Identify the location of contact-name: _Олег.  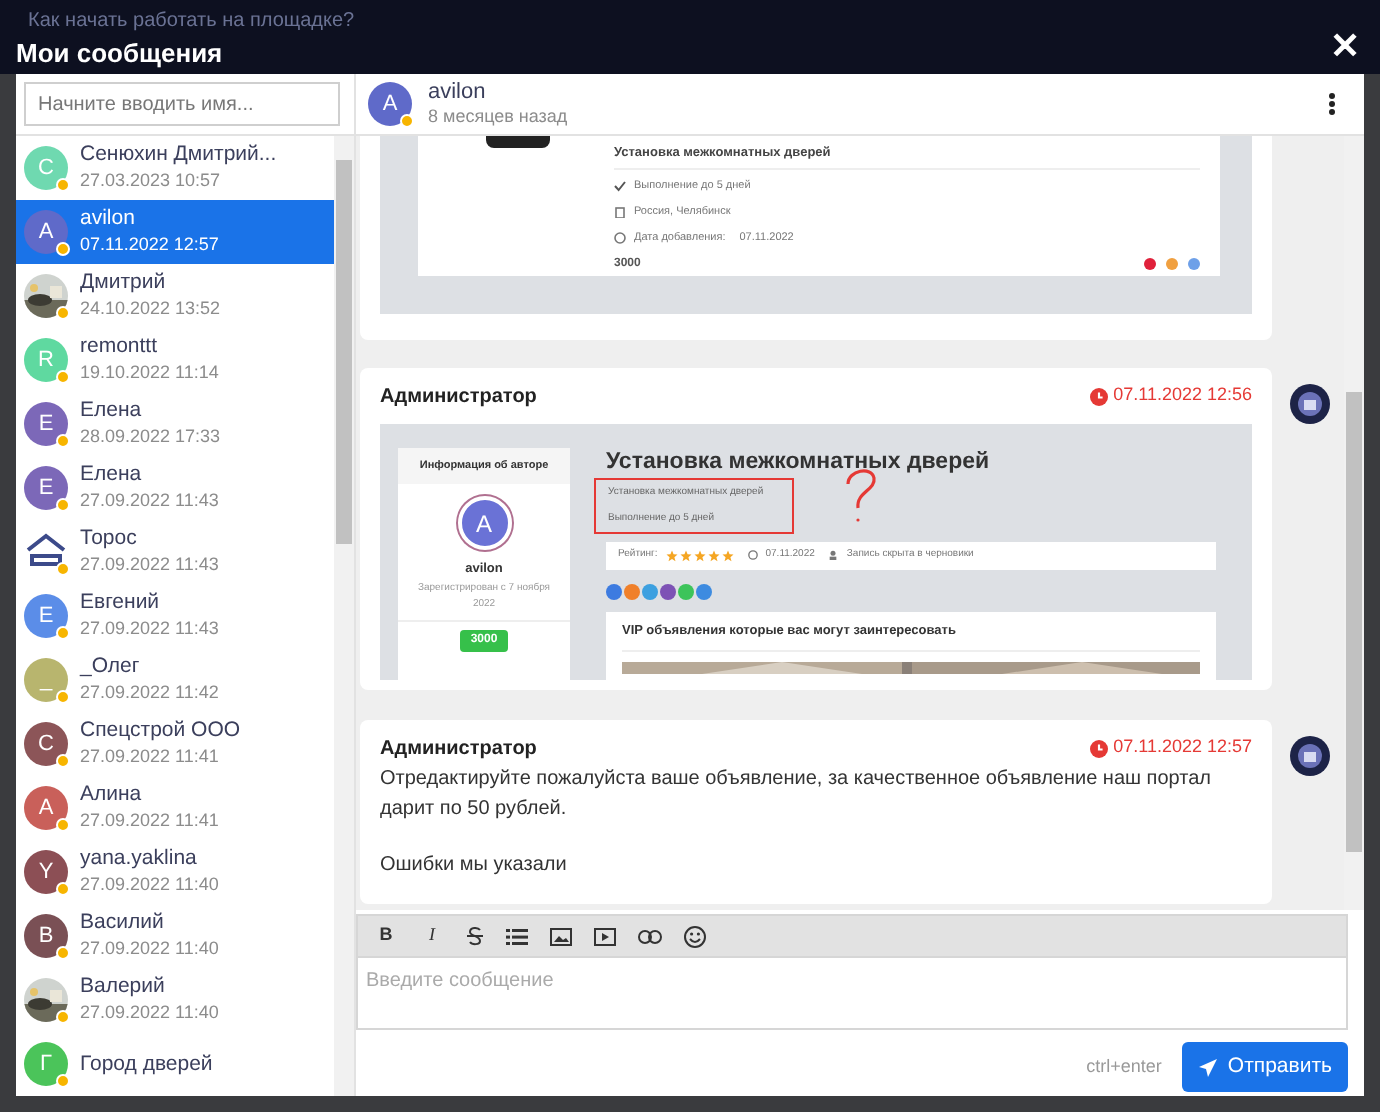
(111, 667).